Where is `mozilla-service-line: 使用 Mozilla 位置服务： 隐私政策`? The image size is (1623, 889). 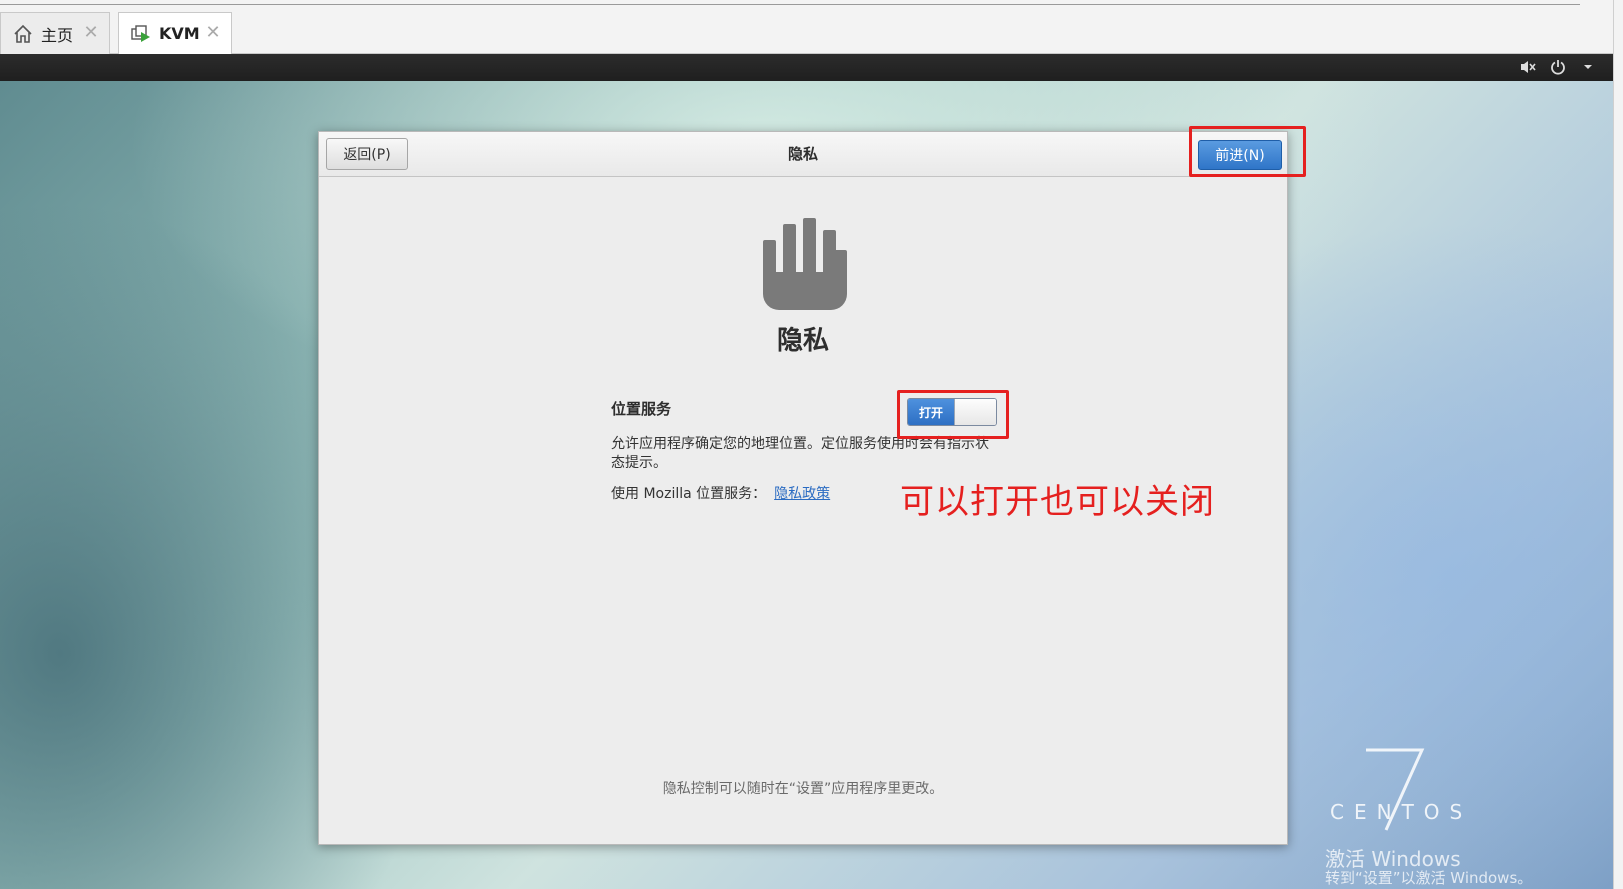
mozilla-service-line: 使用 Mozilla 位置服务： 隐私政策 is located at coordinates (720, 493).